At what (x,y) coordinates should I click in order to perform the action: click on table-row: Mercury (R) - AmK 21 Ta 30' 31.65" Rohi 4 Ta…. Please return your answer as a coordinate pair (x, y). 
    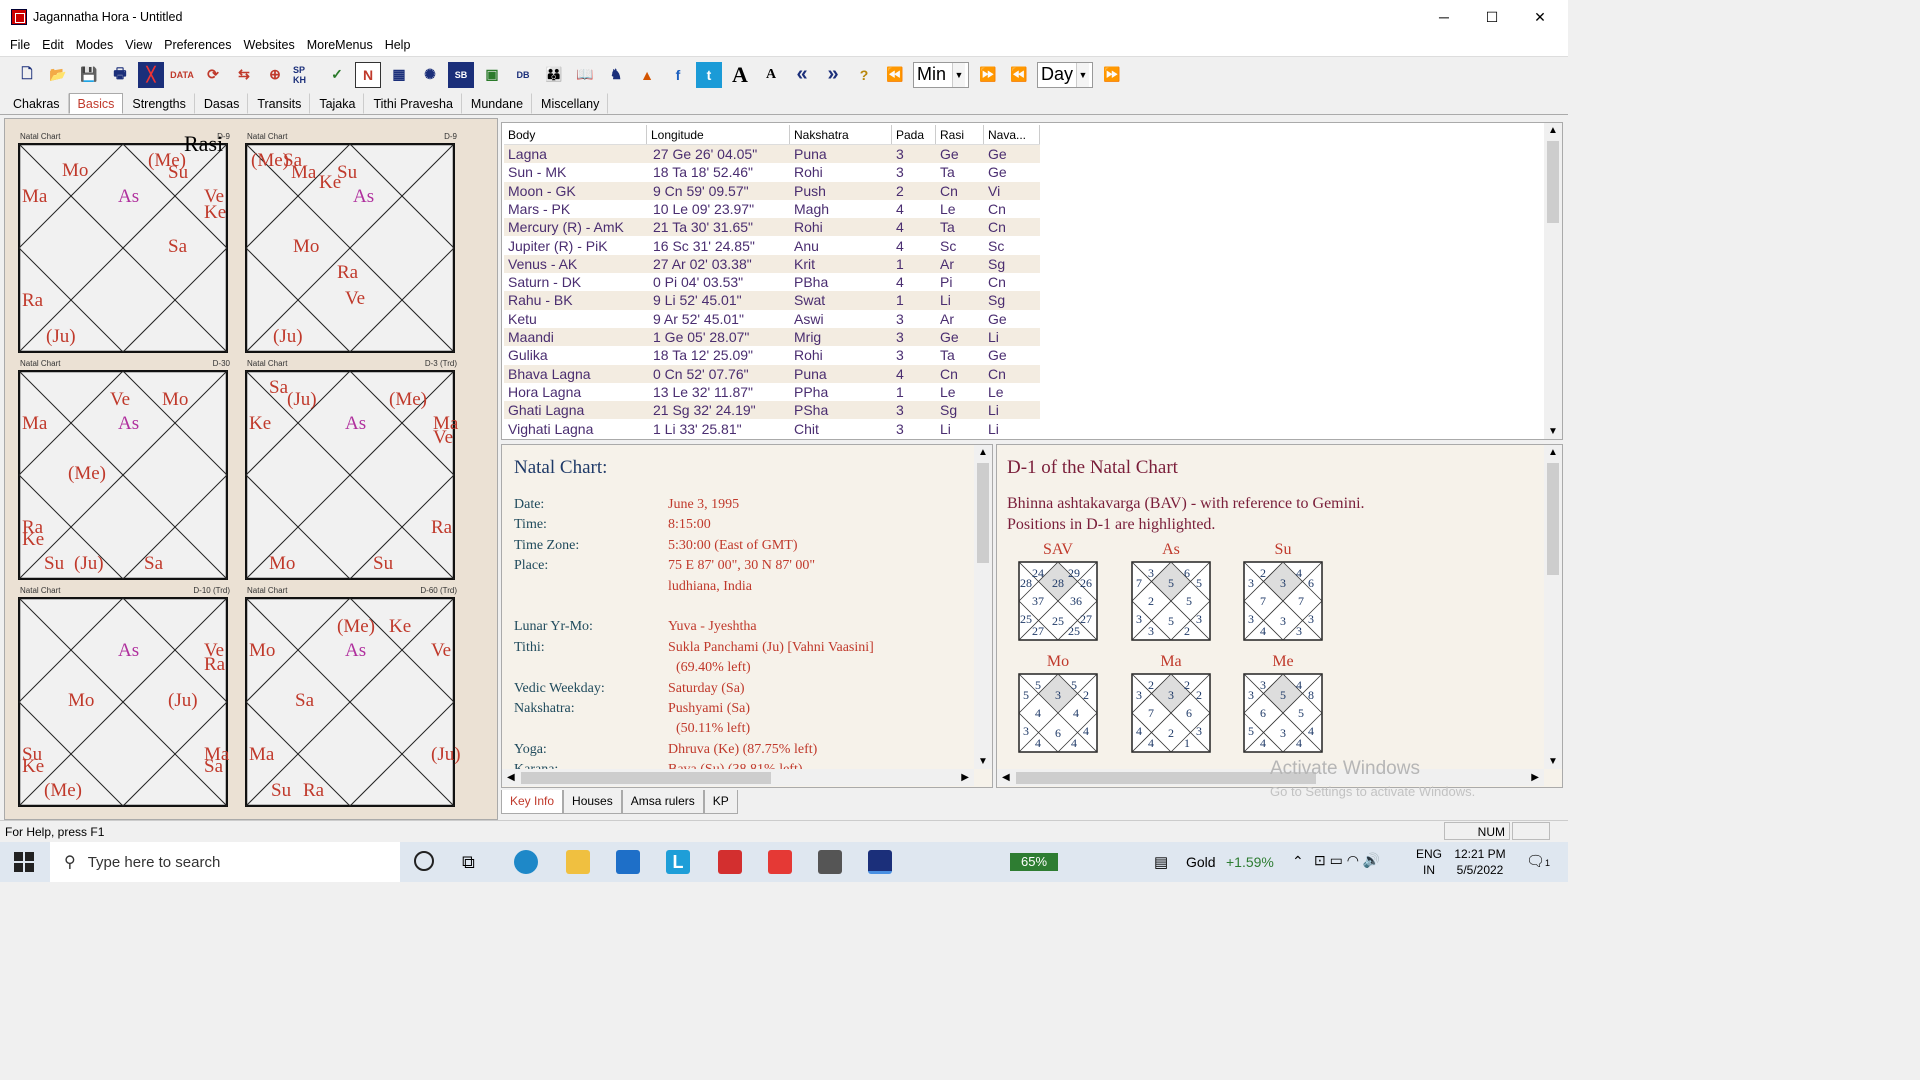
    Looking at the image, I should click on (772, 227).